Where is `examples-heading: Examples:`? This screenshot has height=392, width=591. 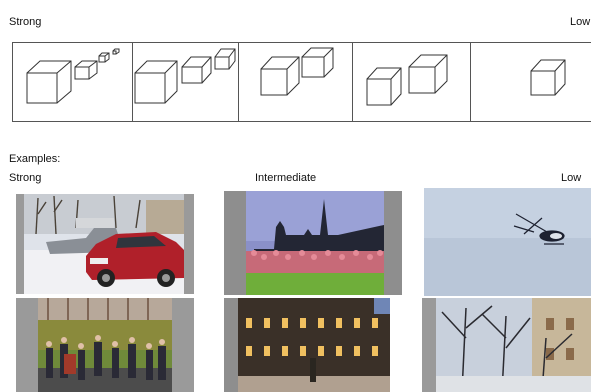 examples-heading: Examples: is located at coordinates (35, 159).